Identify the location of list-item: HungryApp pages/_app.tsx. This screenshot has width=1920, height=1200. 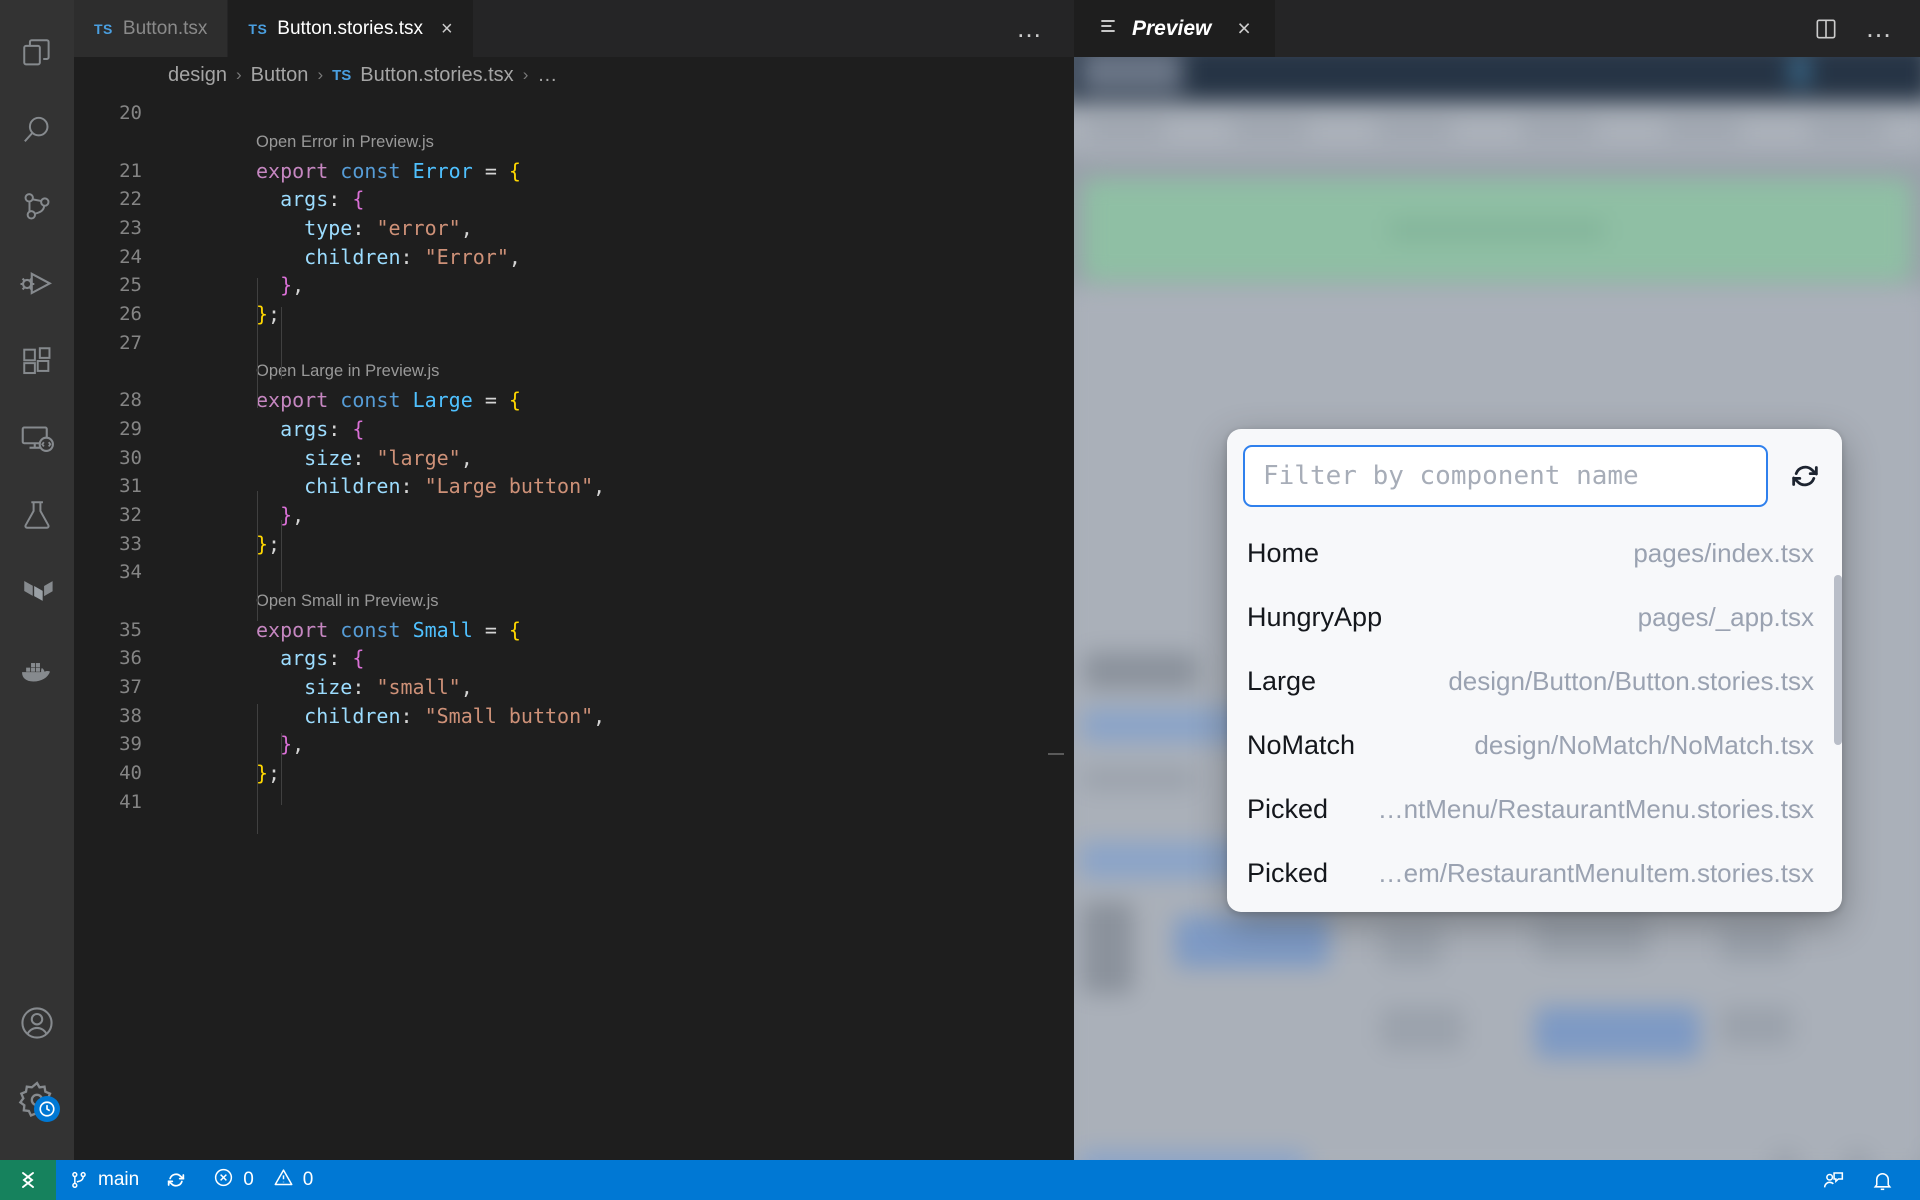
(1535, 617).